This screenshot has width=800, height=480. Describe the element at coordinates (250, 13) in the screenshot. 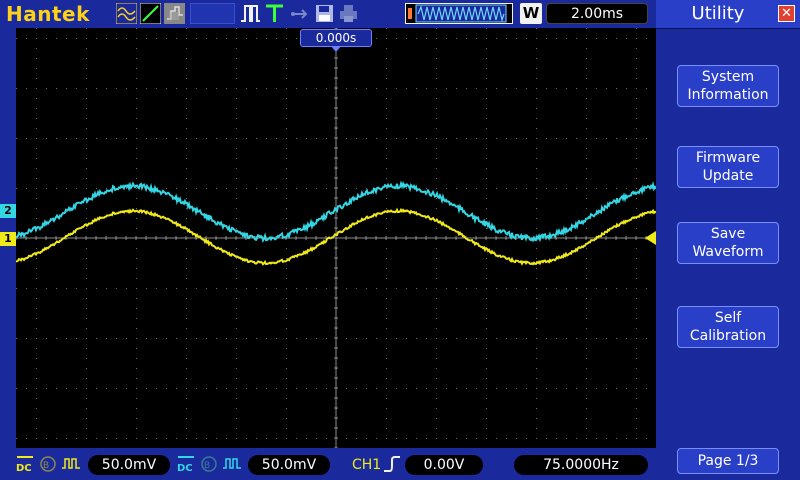

I see `pulse-icon` at that location.